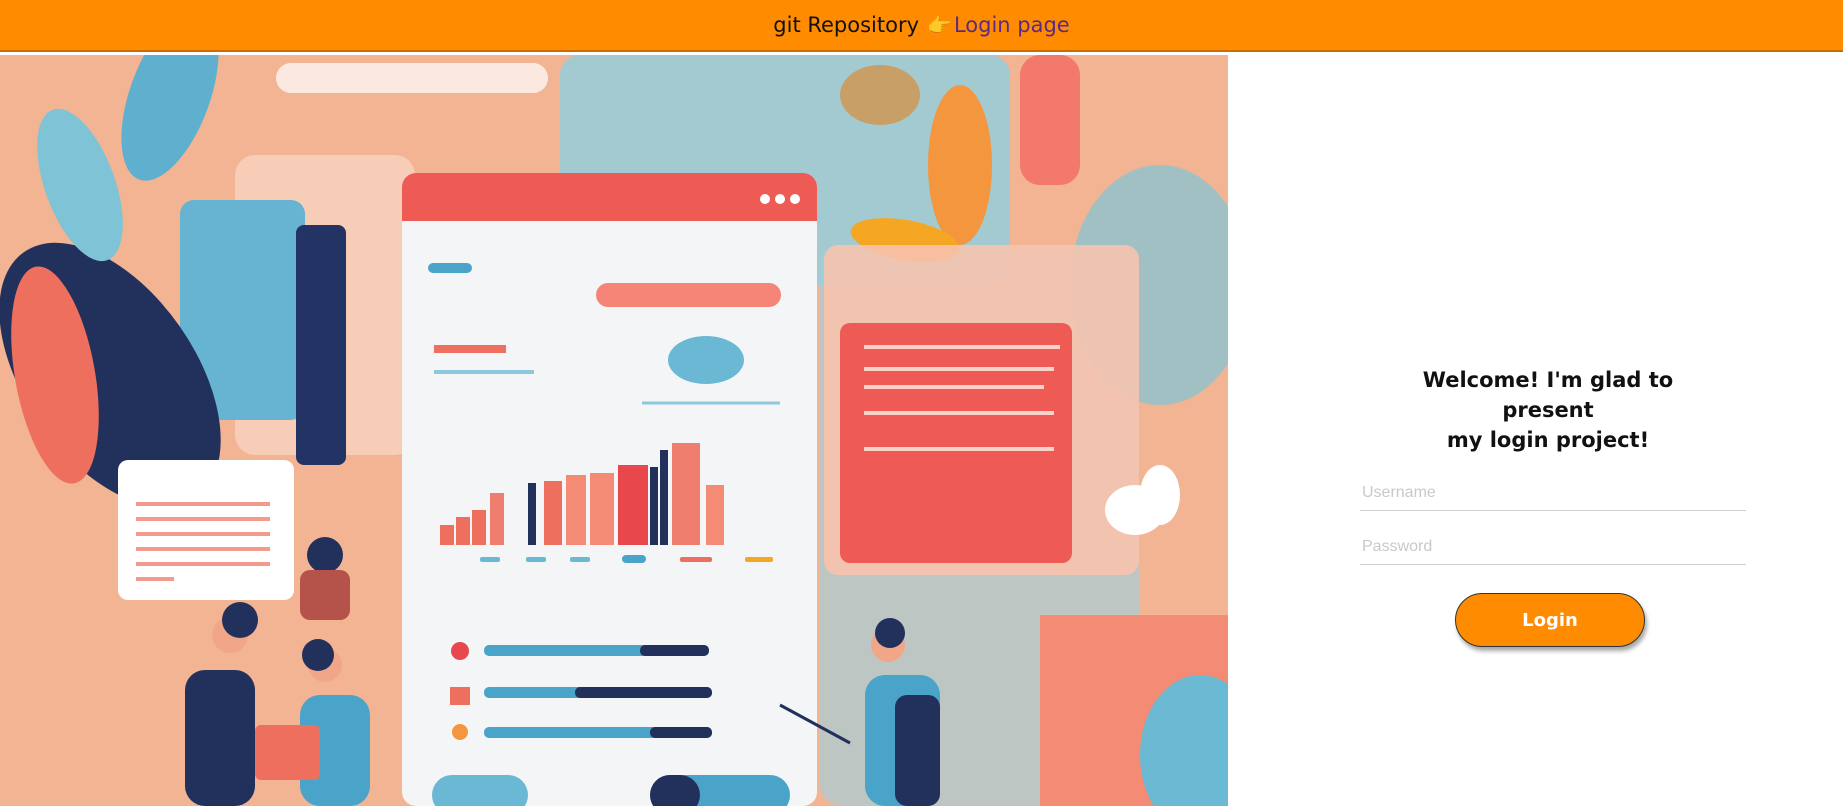 The height and width of the screenshot is (806, 1843). I want to click on username-input, so click(1553, 493).